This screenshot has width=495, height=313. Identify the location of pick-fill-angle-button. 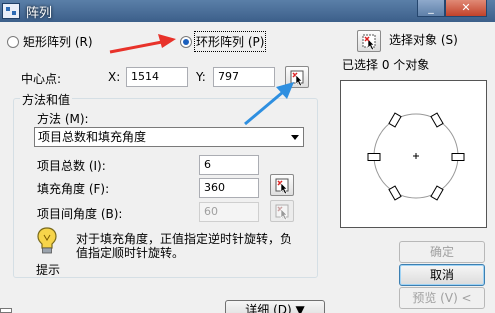
(282, 185).